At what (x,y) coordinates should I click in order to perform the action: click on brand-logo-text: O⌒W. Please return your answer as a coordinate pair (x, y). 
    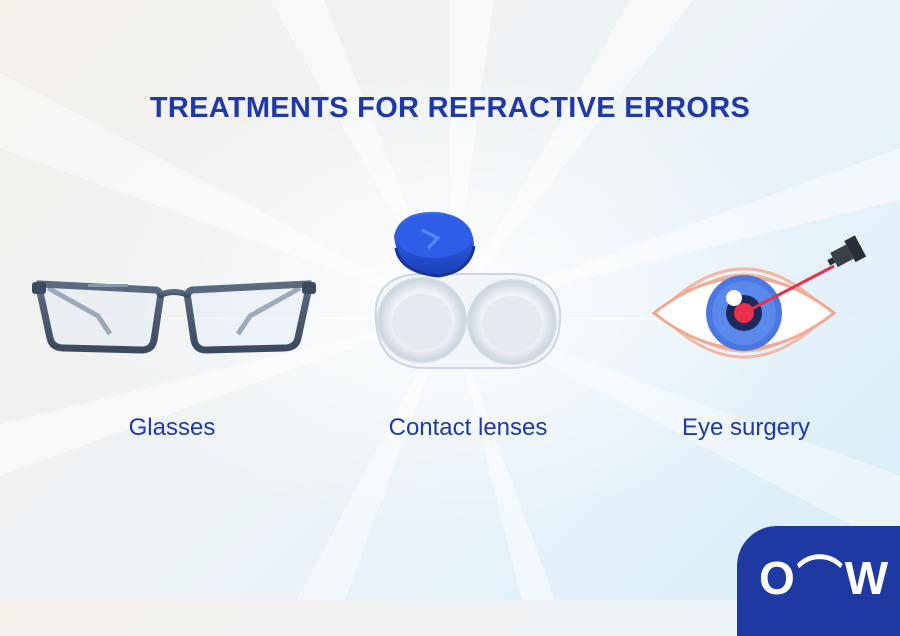
    Looking at the image, I should click on (825, 578).